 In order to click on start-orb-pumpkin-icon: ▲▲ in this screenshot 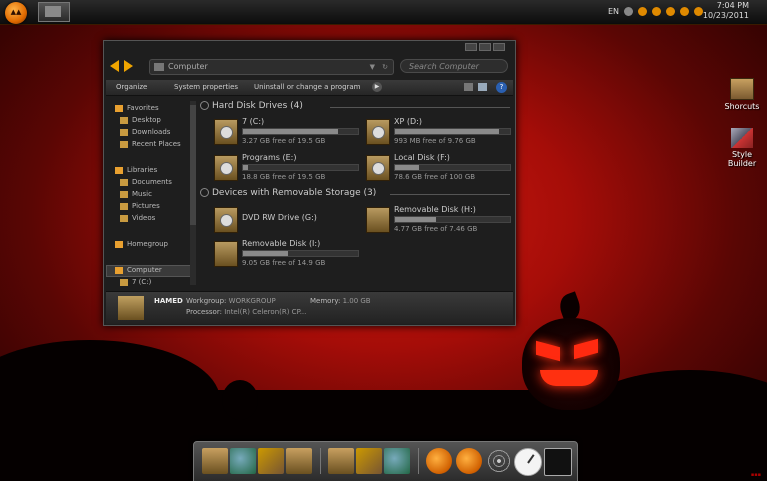, I will do `click(16, 13)`.